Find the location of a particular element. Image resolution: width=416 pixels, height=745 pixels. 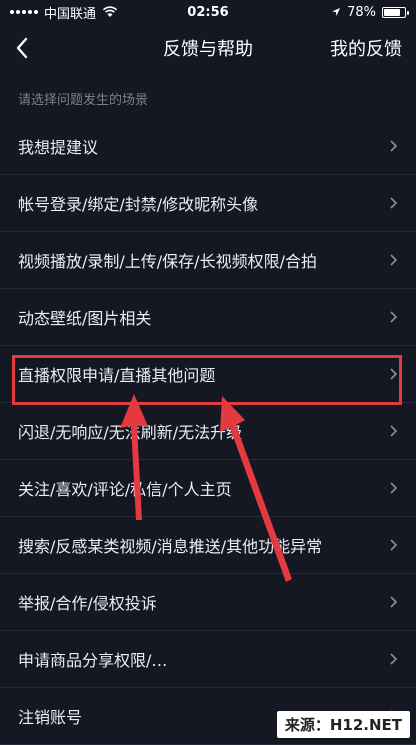

battery-icon is located at coordinates (395, 12).